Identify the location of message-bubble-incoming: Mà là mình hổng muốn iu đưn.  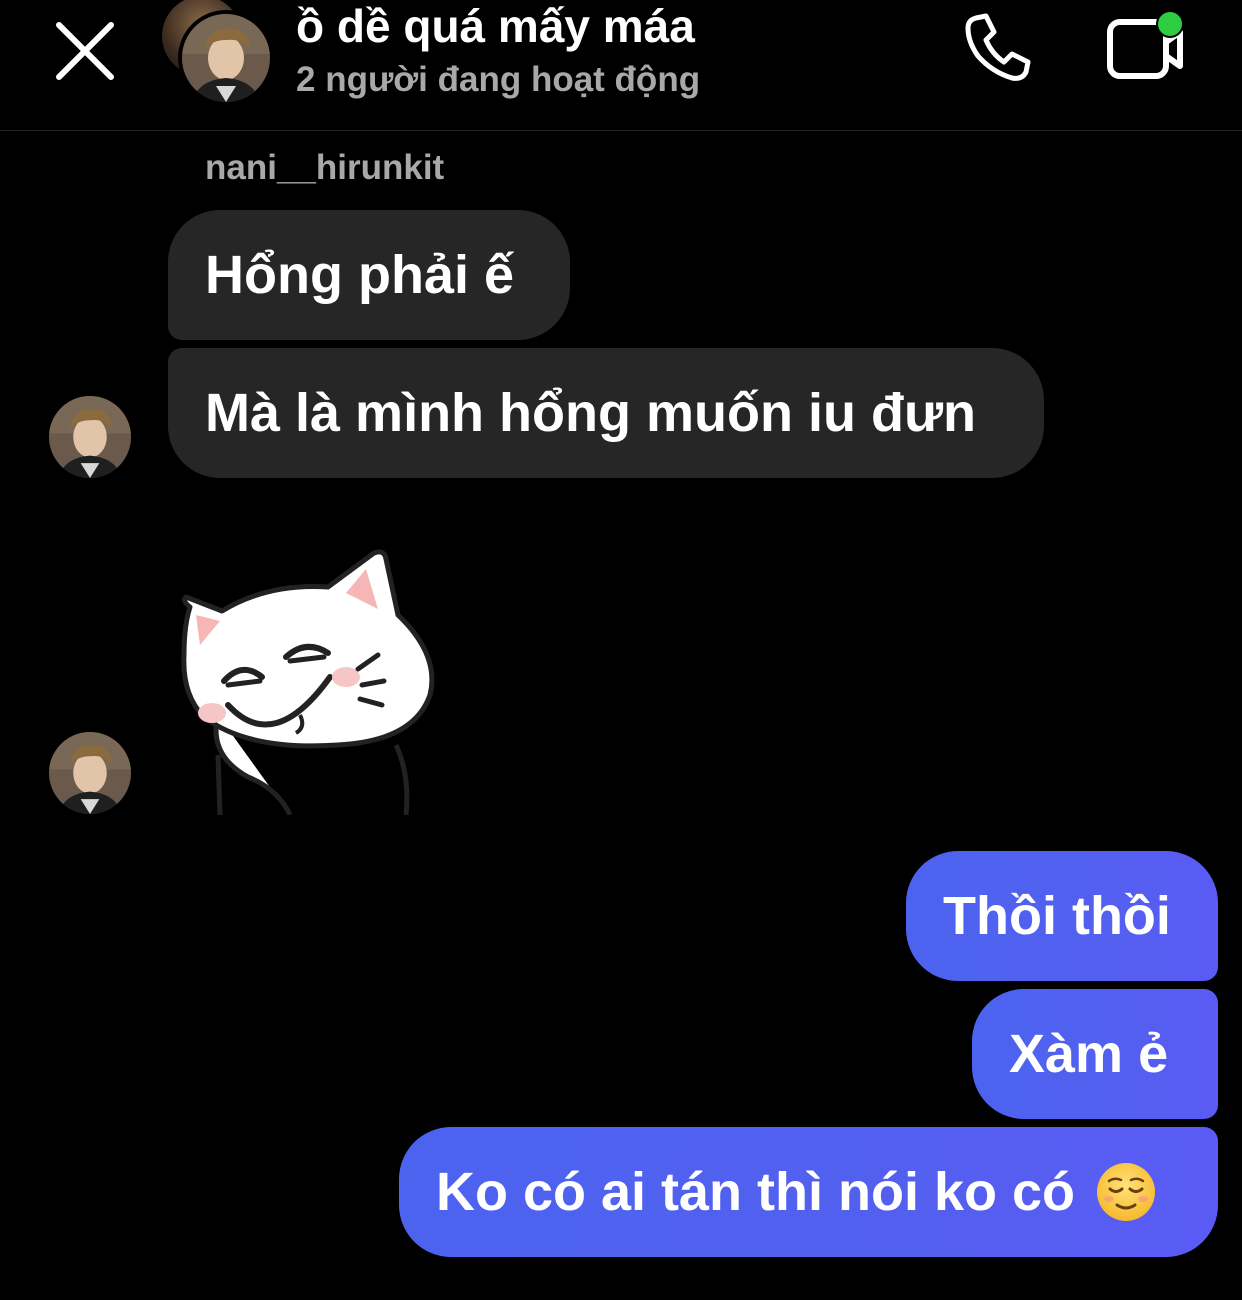
(606, 413).